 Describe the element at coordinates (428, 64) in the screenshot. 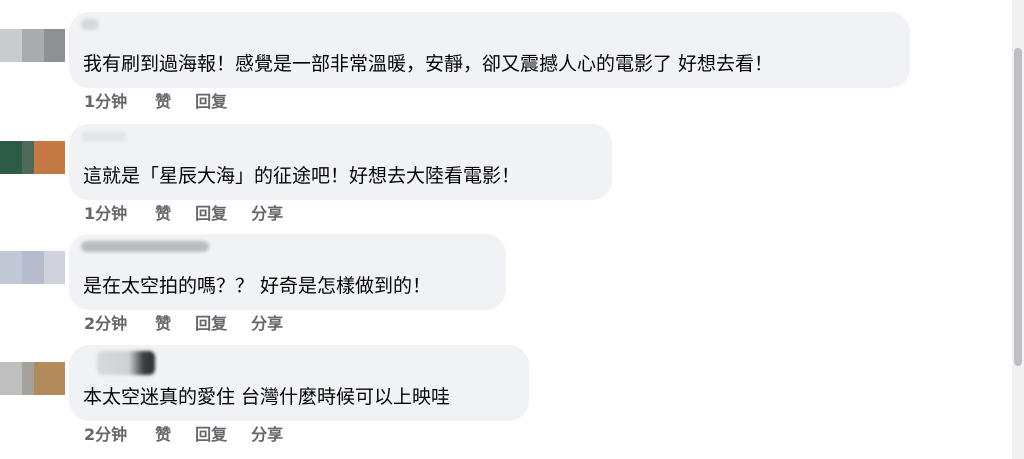

I see `comment-text: 我有刷到過海報！感覺是一部非常溫暖，安靜，卻又震撼人心的電影了 好想去看！` at that location.